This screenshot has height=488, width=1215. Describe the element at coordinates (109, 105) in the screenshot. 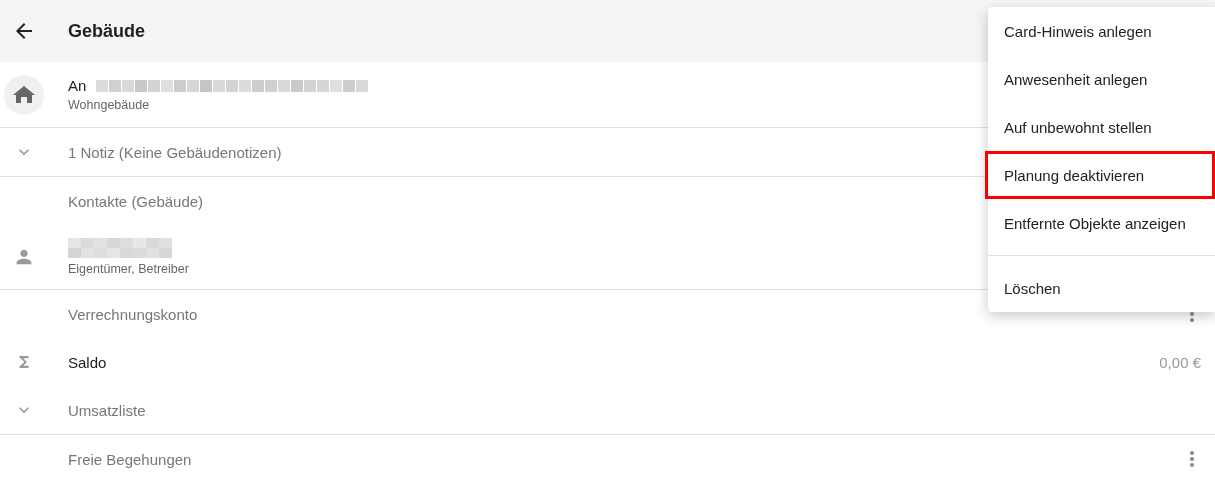

I see `building-type: Wohngebäude` at that location.